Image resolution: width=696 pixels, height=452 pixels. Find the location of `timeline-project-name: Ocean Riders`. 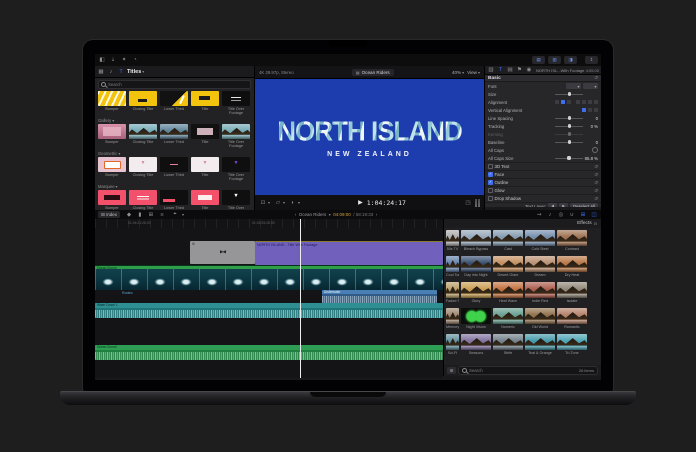

timeline-project-name: Ocean Riders is located at coordinates (313, 214).